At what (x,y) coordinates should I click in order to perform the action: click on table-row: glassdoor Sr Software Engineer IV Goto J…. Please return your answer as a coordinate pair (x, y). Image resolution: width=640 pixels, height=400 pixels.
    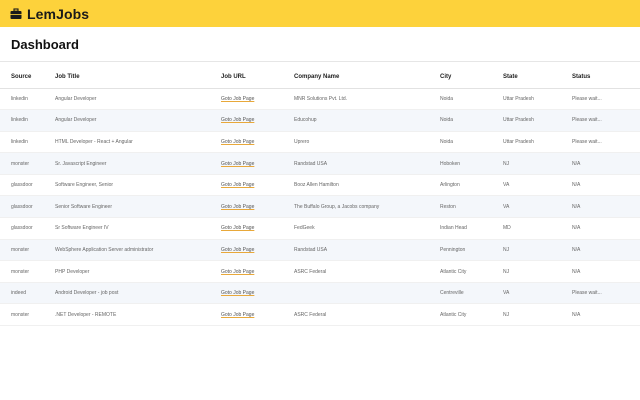
    Looking at the image, I should click on (320, 228).